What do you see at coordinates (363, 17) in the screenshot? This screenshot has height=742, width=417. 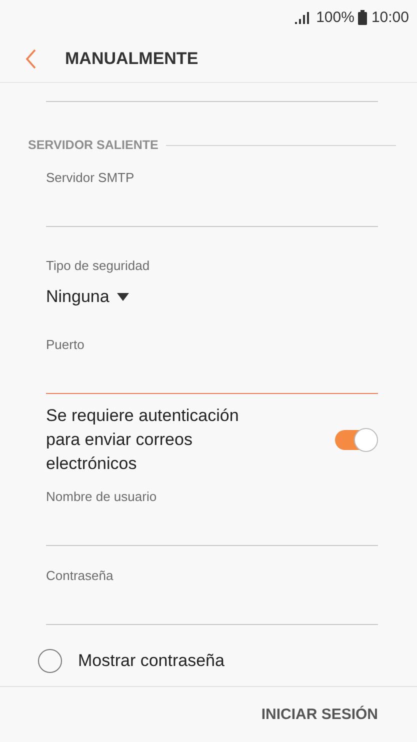 I see `battery-icon` at bounding box center [363, 17].